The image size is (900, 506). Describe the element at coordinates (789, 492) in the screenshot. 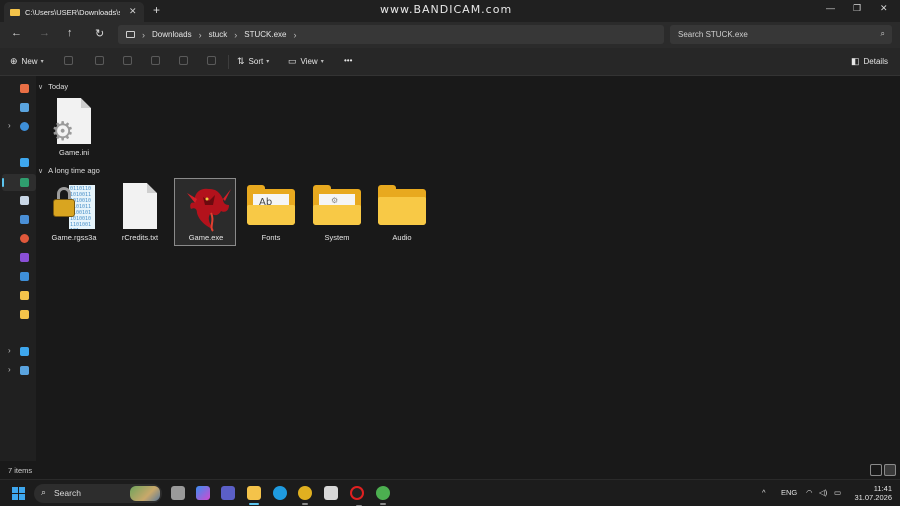

I see `language-indicator: ENG` at that location.